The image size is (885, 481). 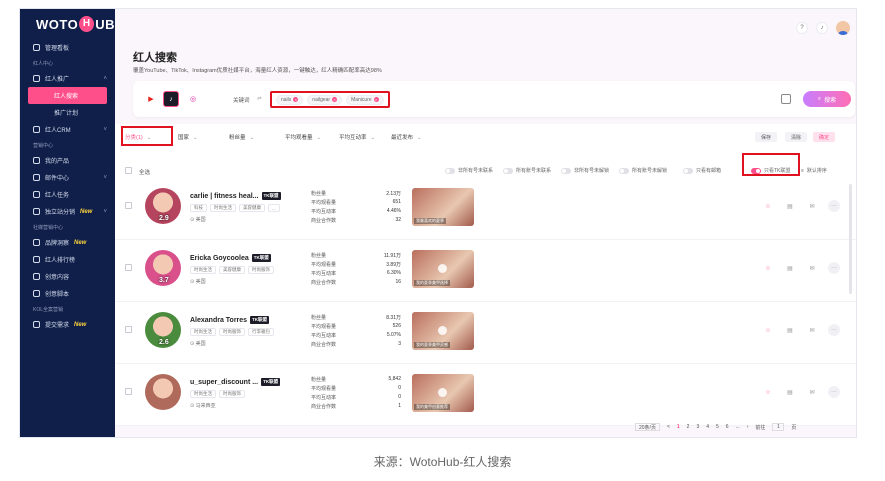 What do you see at coordinates (717, 427) in the screenshot?
I see `page-number: 5` at bounding box center [717, 427].